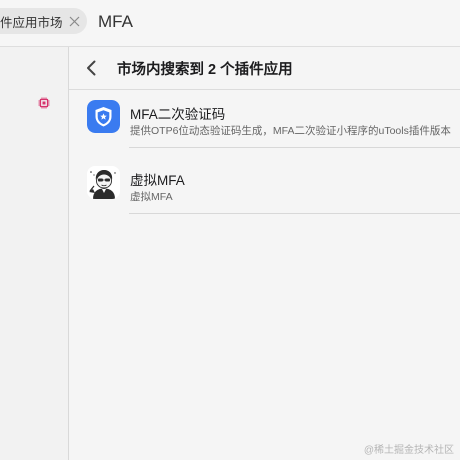 This screenshot has height=460, width=460. Describe the element at coordinates (103, 116) in the screenshot. I see `shield-star-icon` at that location.